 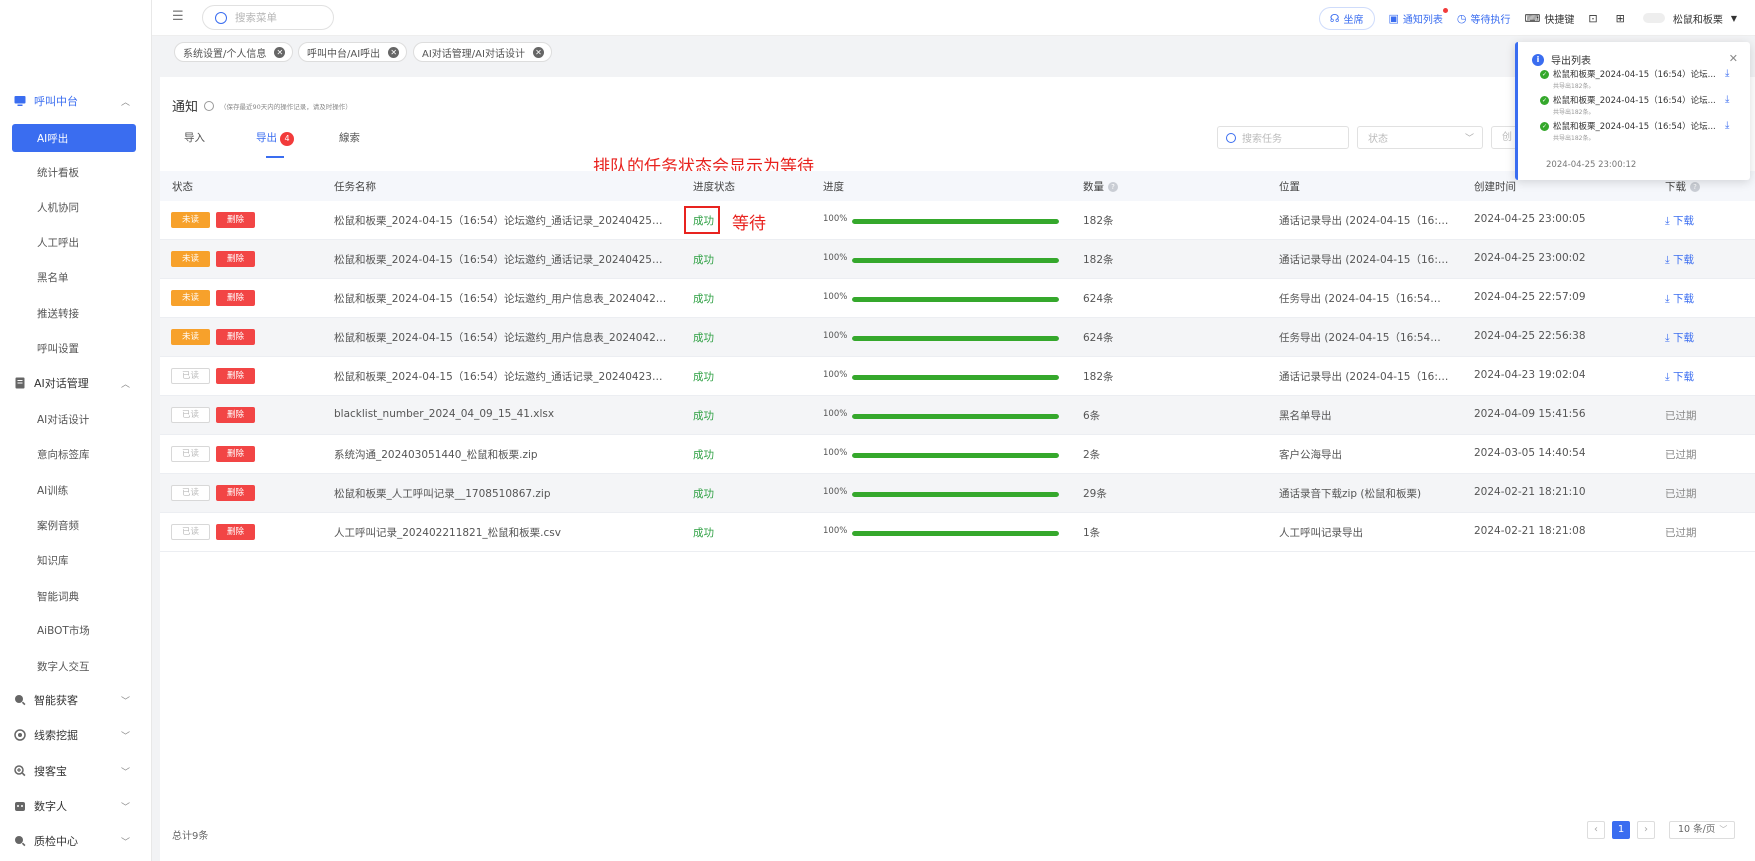 What do you see at coordinates (63, 630) in the screenshot?
I see `sidebar-item-aibot-market: AiBOT市场` at bounding box center [63, 630].